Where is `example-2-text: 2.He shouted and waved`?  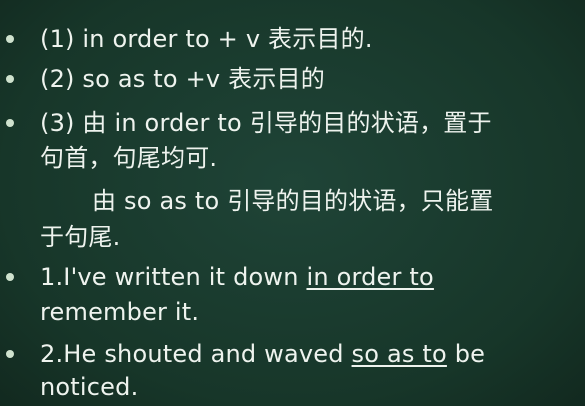
example-2-text: 2.He shouted and waved is located at coordinates (196, 354).